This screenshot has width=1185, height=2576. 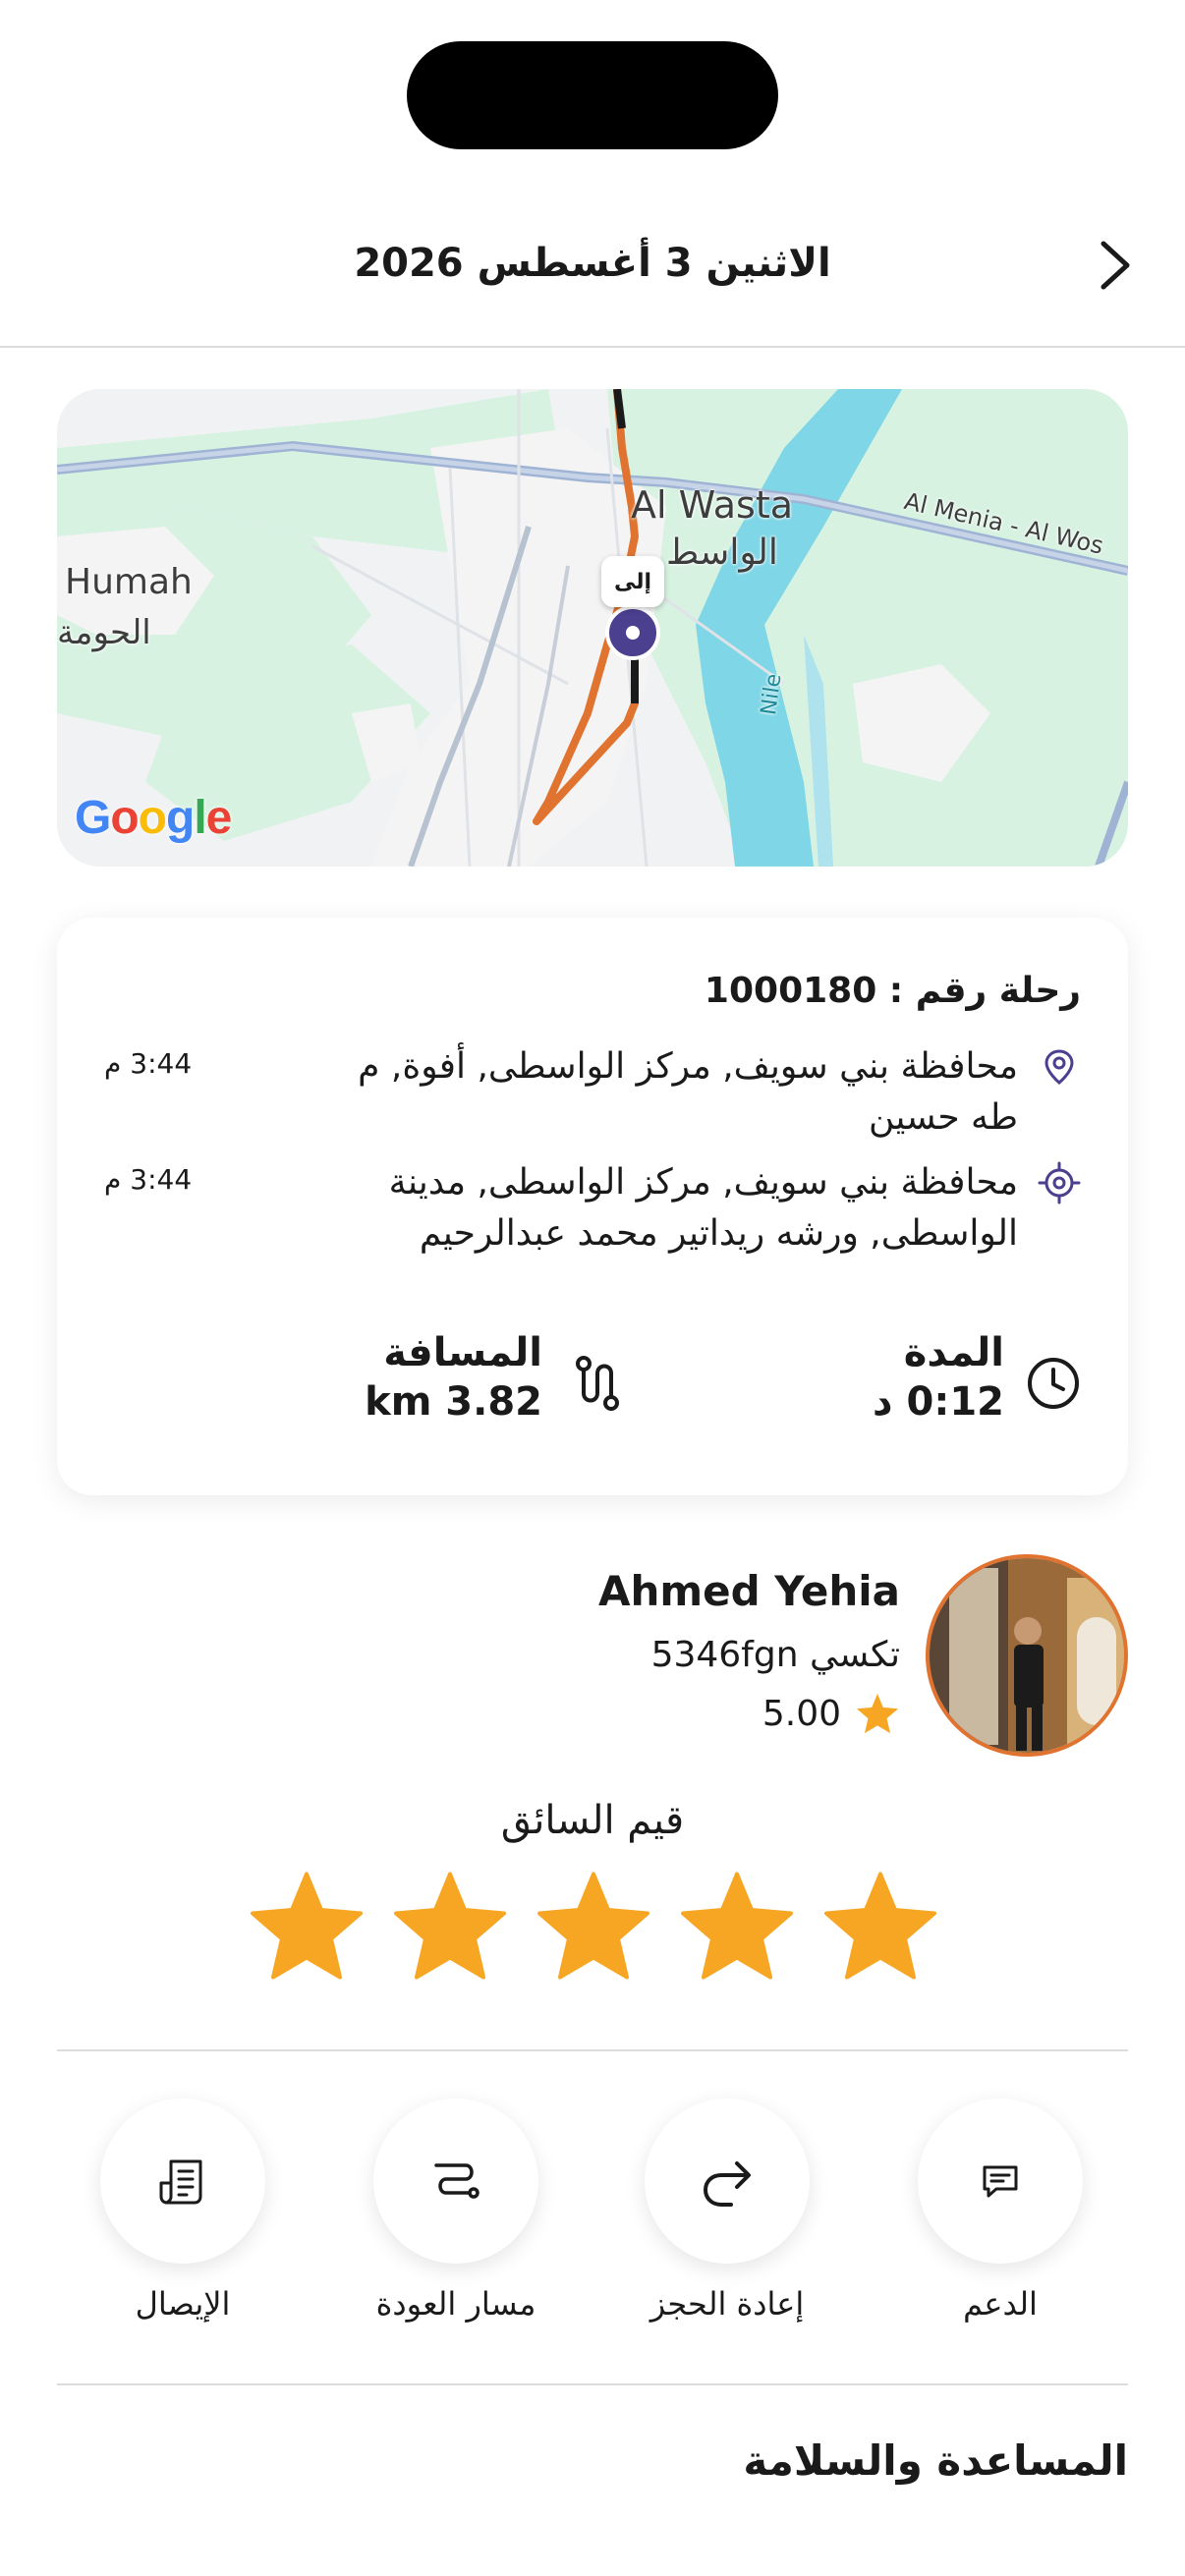 What do you see at coordinates (592, 95) in the screenshot?
I see `camera-notch` at bounding box center [592, 95].